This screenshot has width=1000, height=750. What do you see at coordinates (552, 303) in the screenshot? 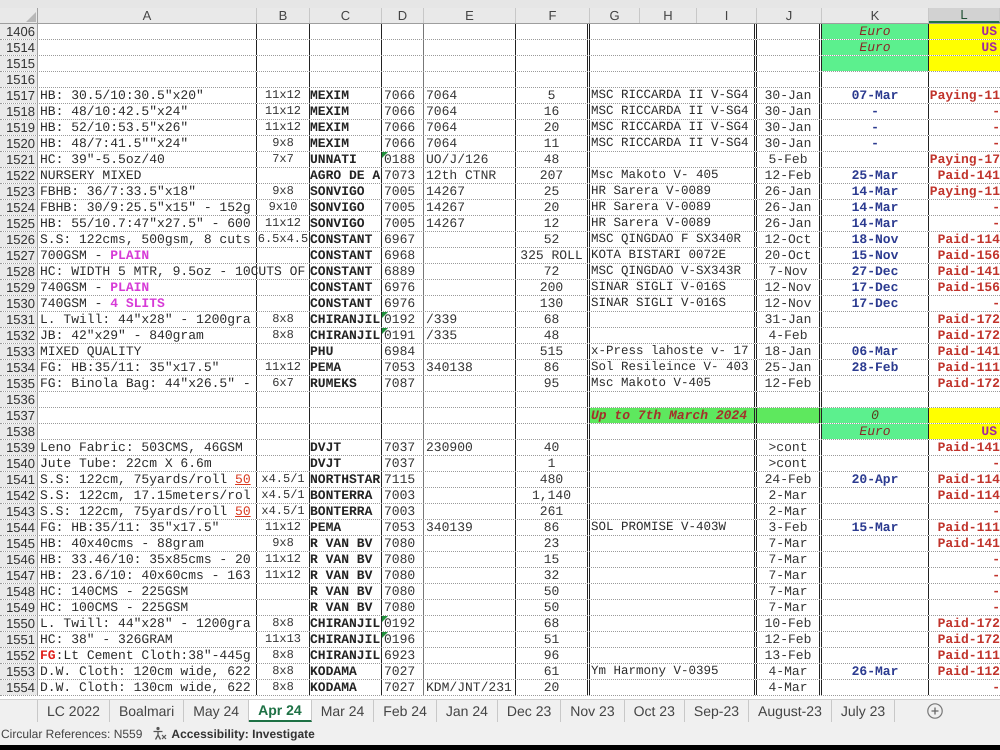
I see `cell-text: 130` at bounding box center [552, 303].